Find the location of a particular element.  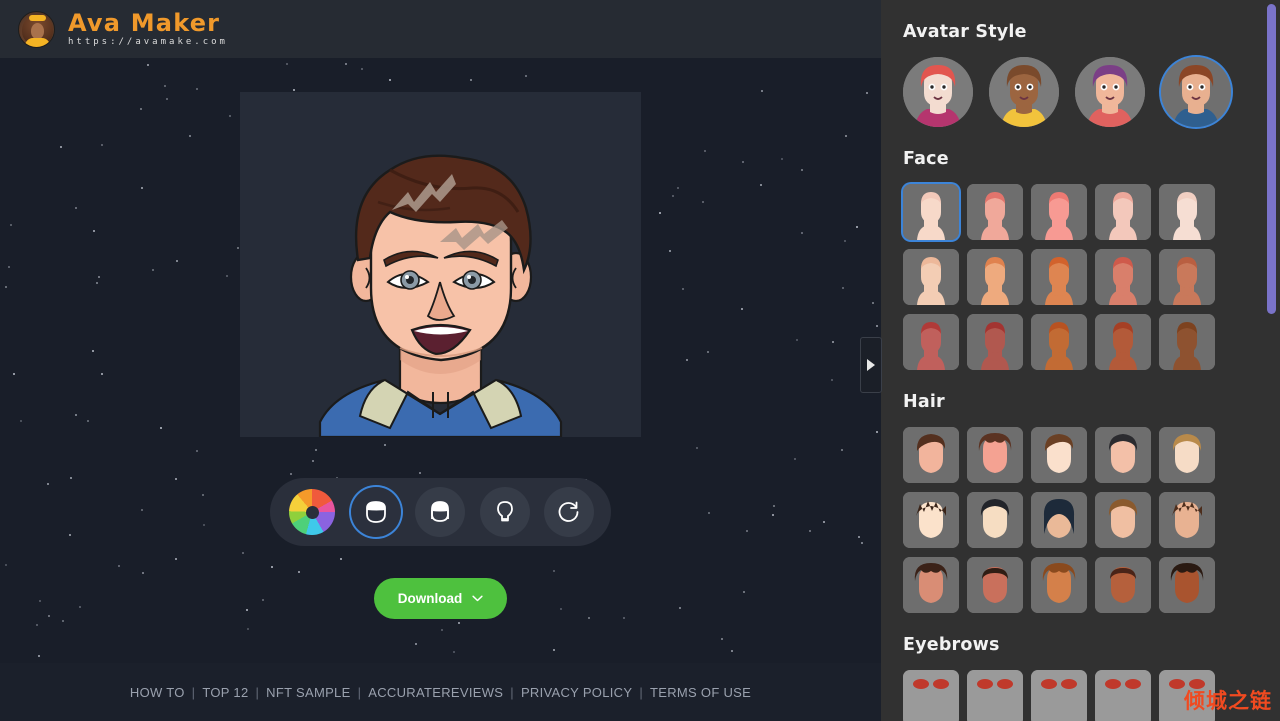

section-title-eyebrows: Eyebrows is located at coordinates (951, 645).